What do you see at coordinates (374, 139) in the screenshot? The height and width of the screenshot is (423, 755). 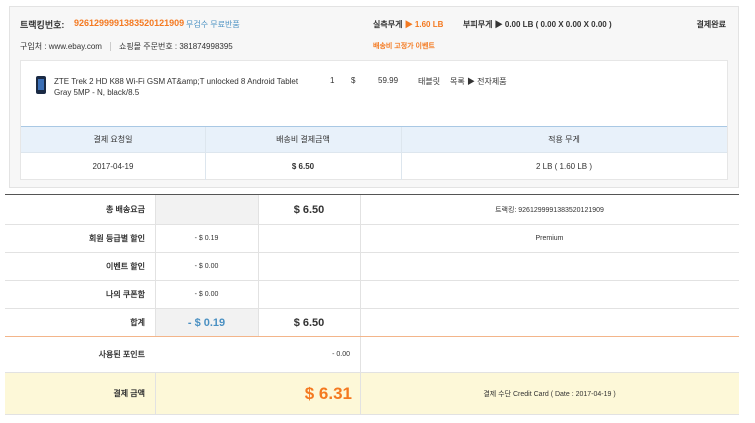 I see `payment-table-header: 결제 요청일 배송비 결제금액 적용 무게` at bounding box center [374, 139].